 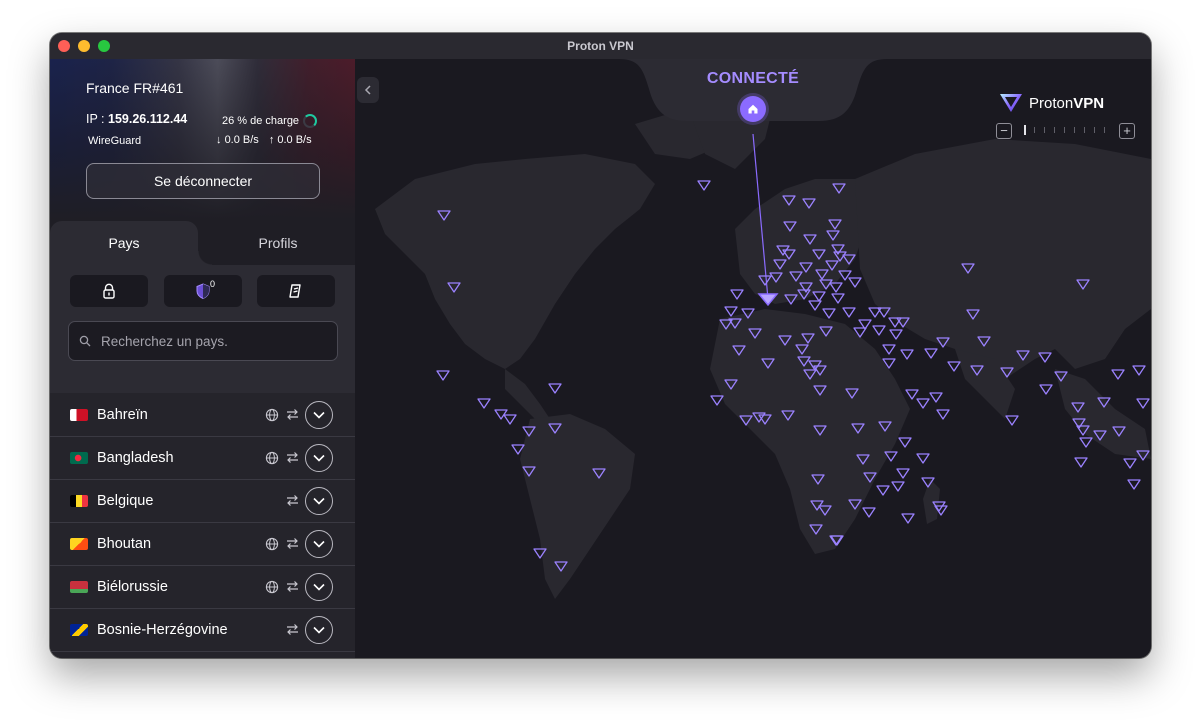 I want to click on tab-profiles: Profils, so click(x=278, y=243).